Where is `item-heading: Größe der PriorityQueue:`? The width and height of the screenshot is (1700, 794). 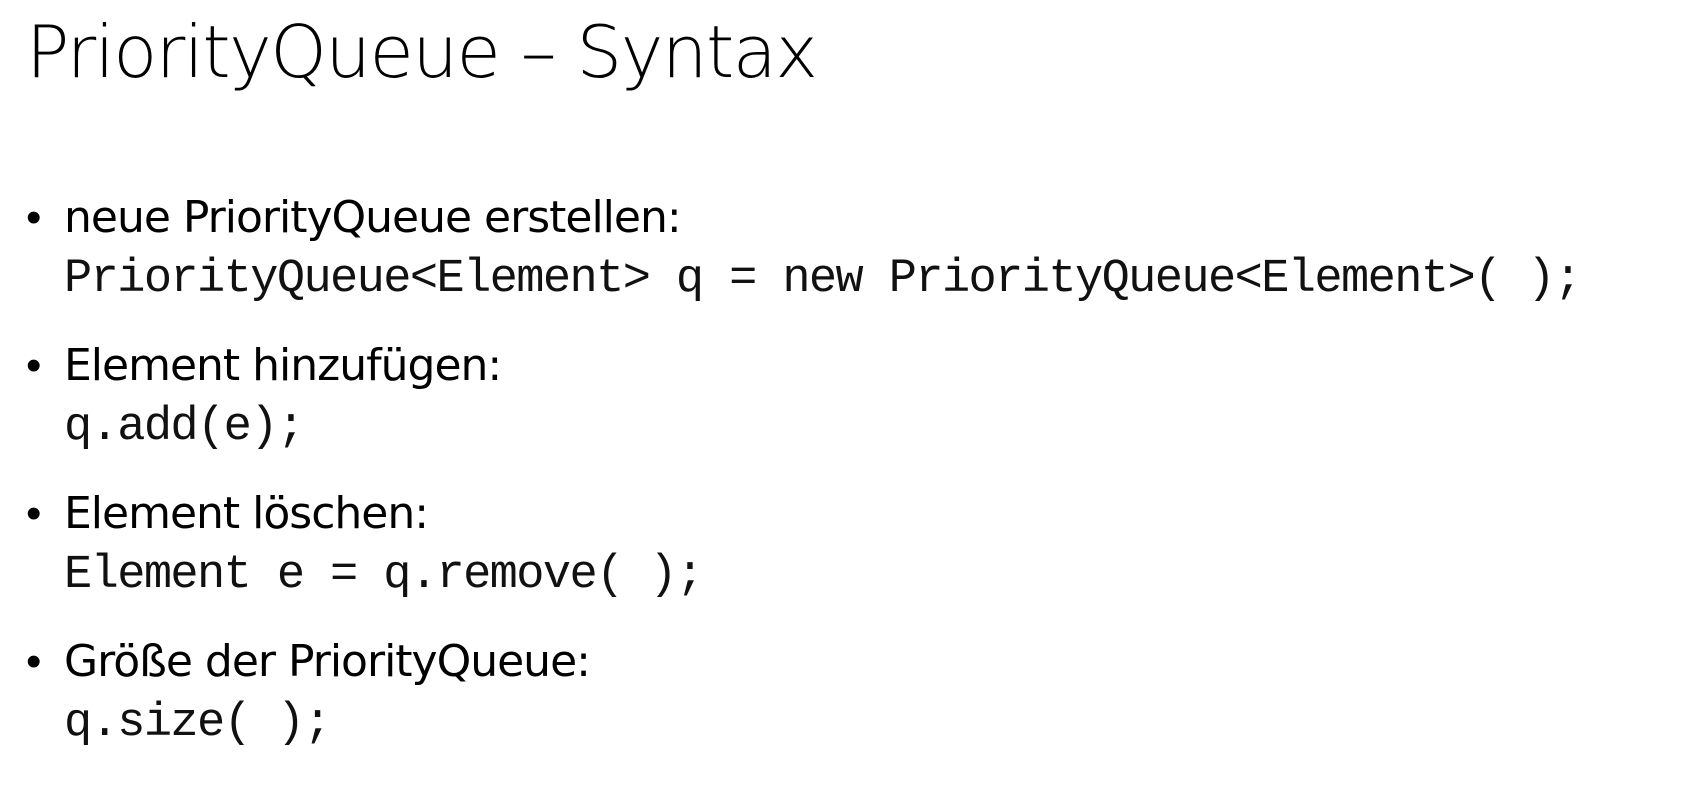
item-heading: Größe der PriorityQueue: is located at coordinates (327, 661).